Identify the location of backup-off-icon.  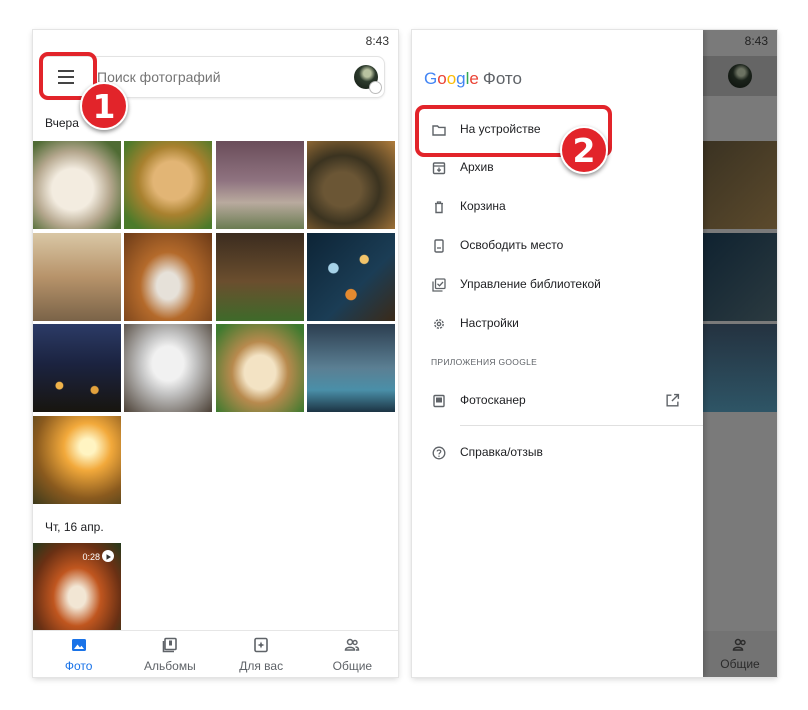
(375, 87).